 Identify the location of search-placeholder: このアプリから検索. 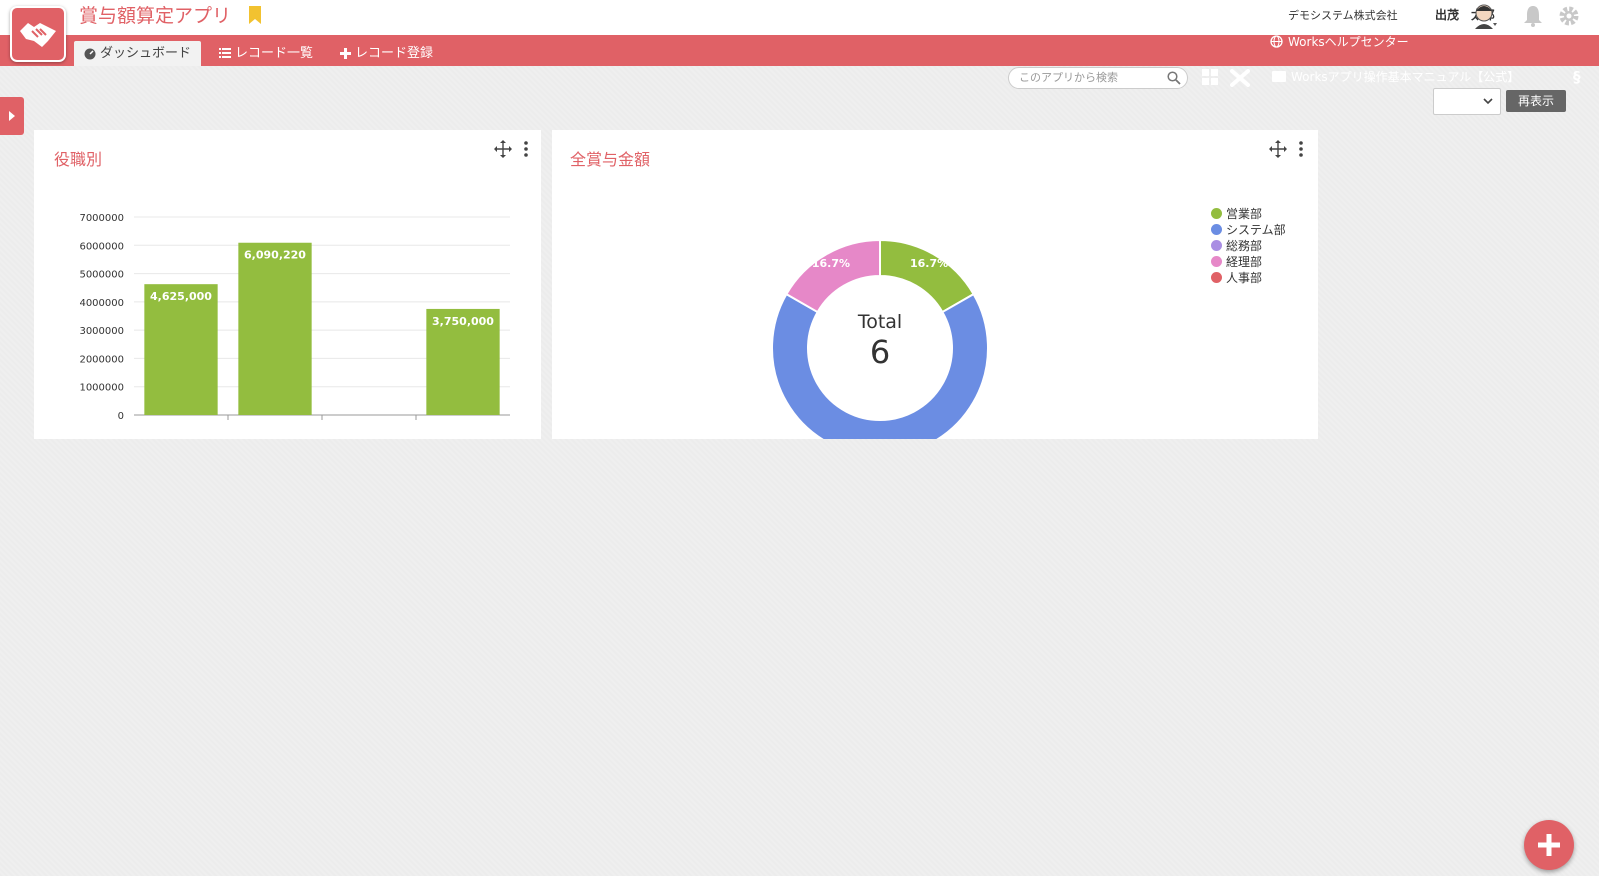
(1068, 77).